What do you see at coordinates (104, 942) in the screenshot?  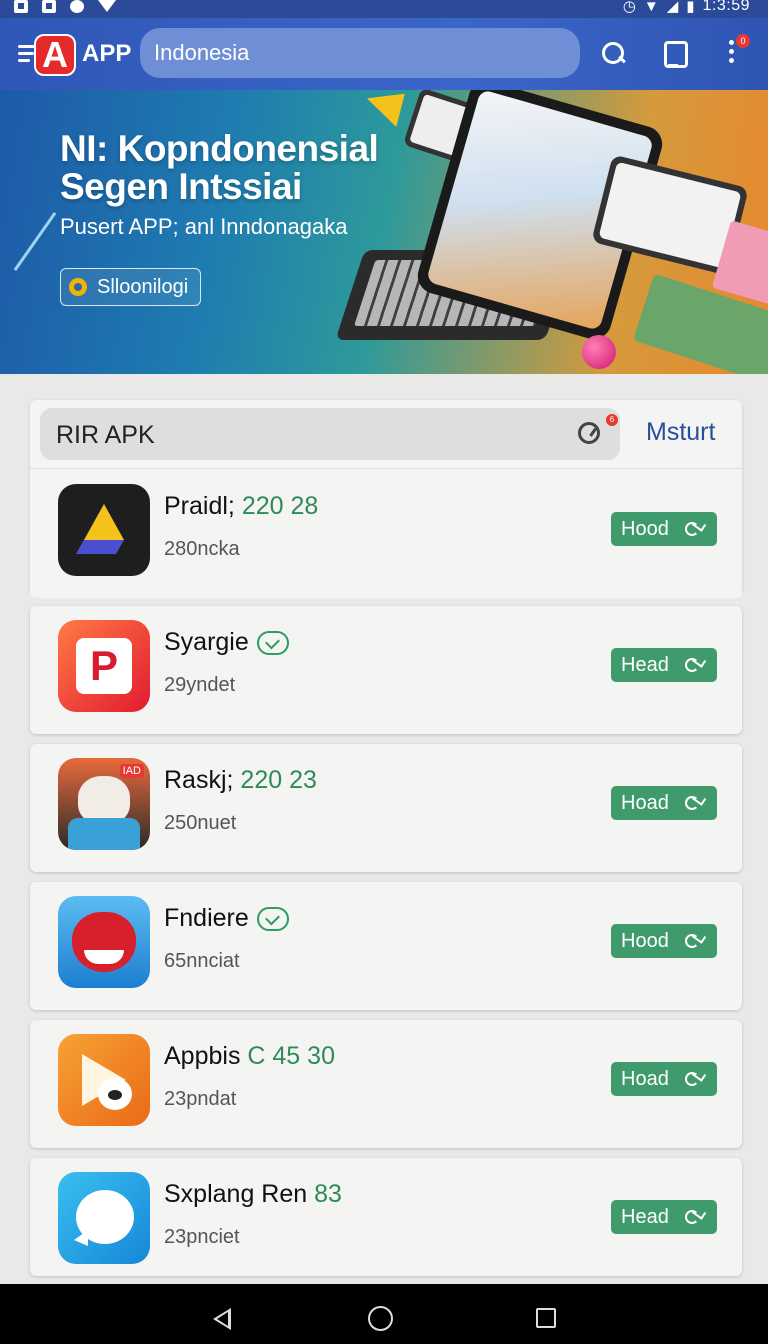 I see `devil-face-app-icon` at bounding box center [104, 942].